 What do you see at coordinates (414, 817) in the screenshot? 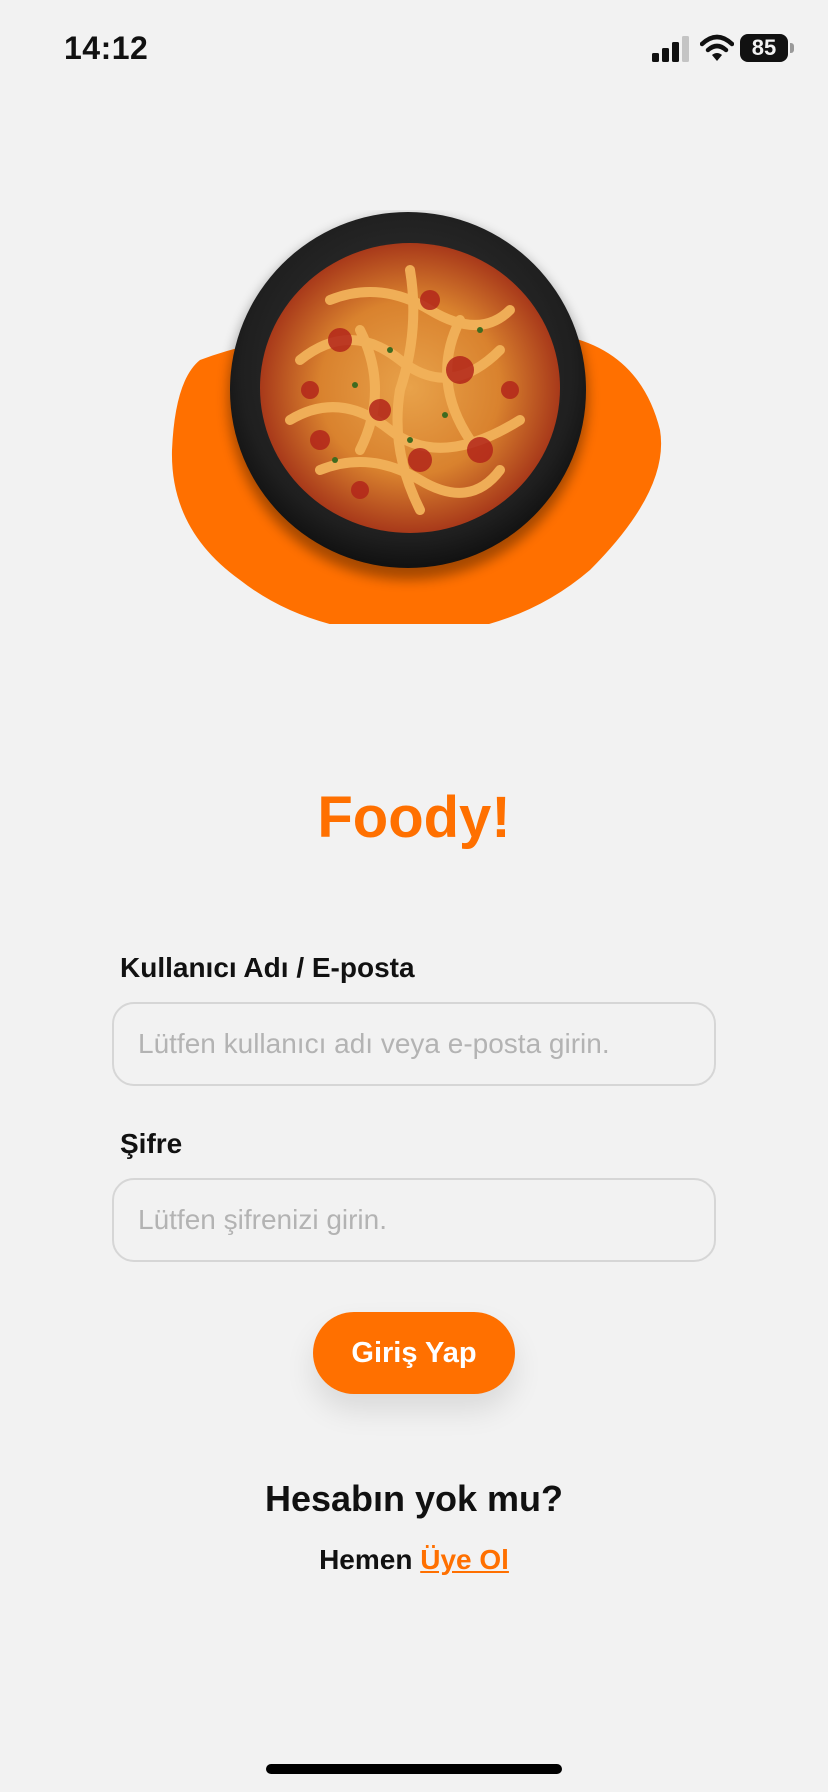
I see `app-title: Foody!` at bounding box center [414, 817].